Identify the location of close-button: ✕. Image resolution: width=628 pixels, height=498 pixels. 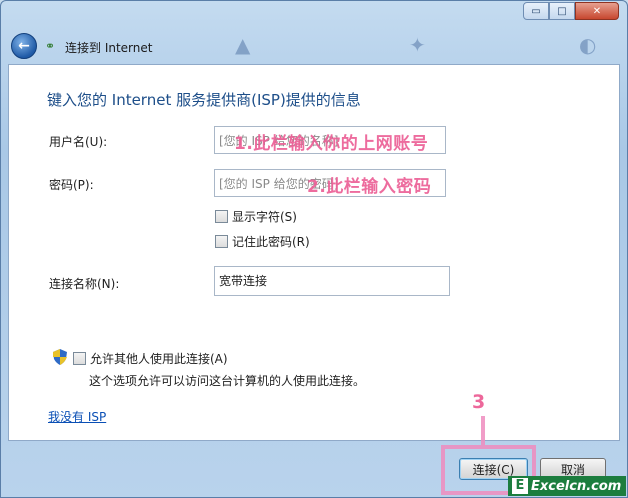
(597, 11).